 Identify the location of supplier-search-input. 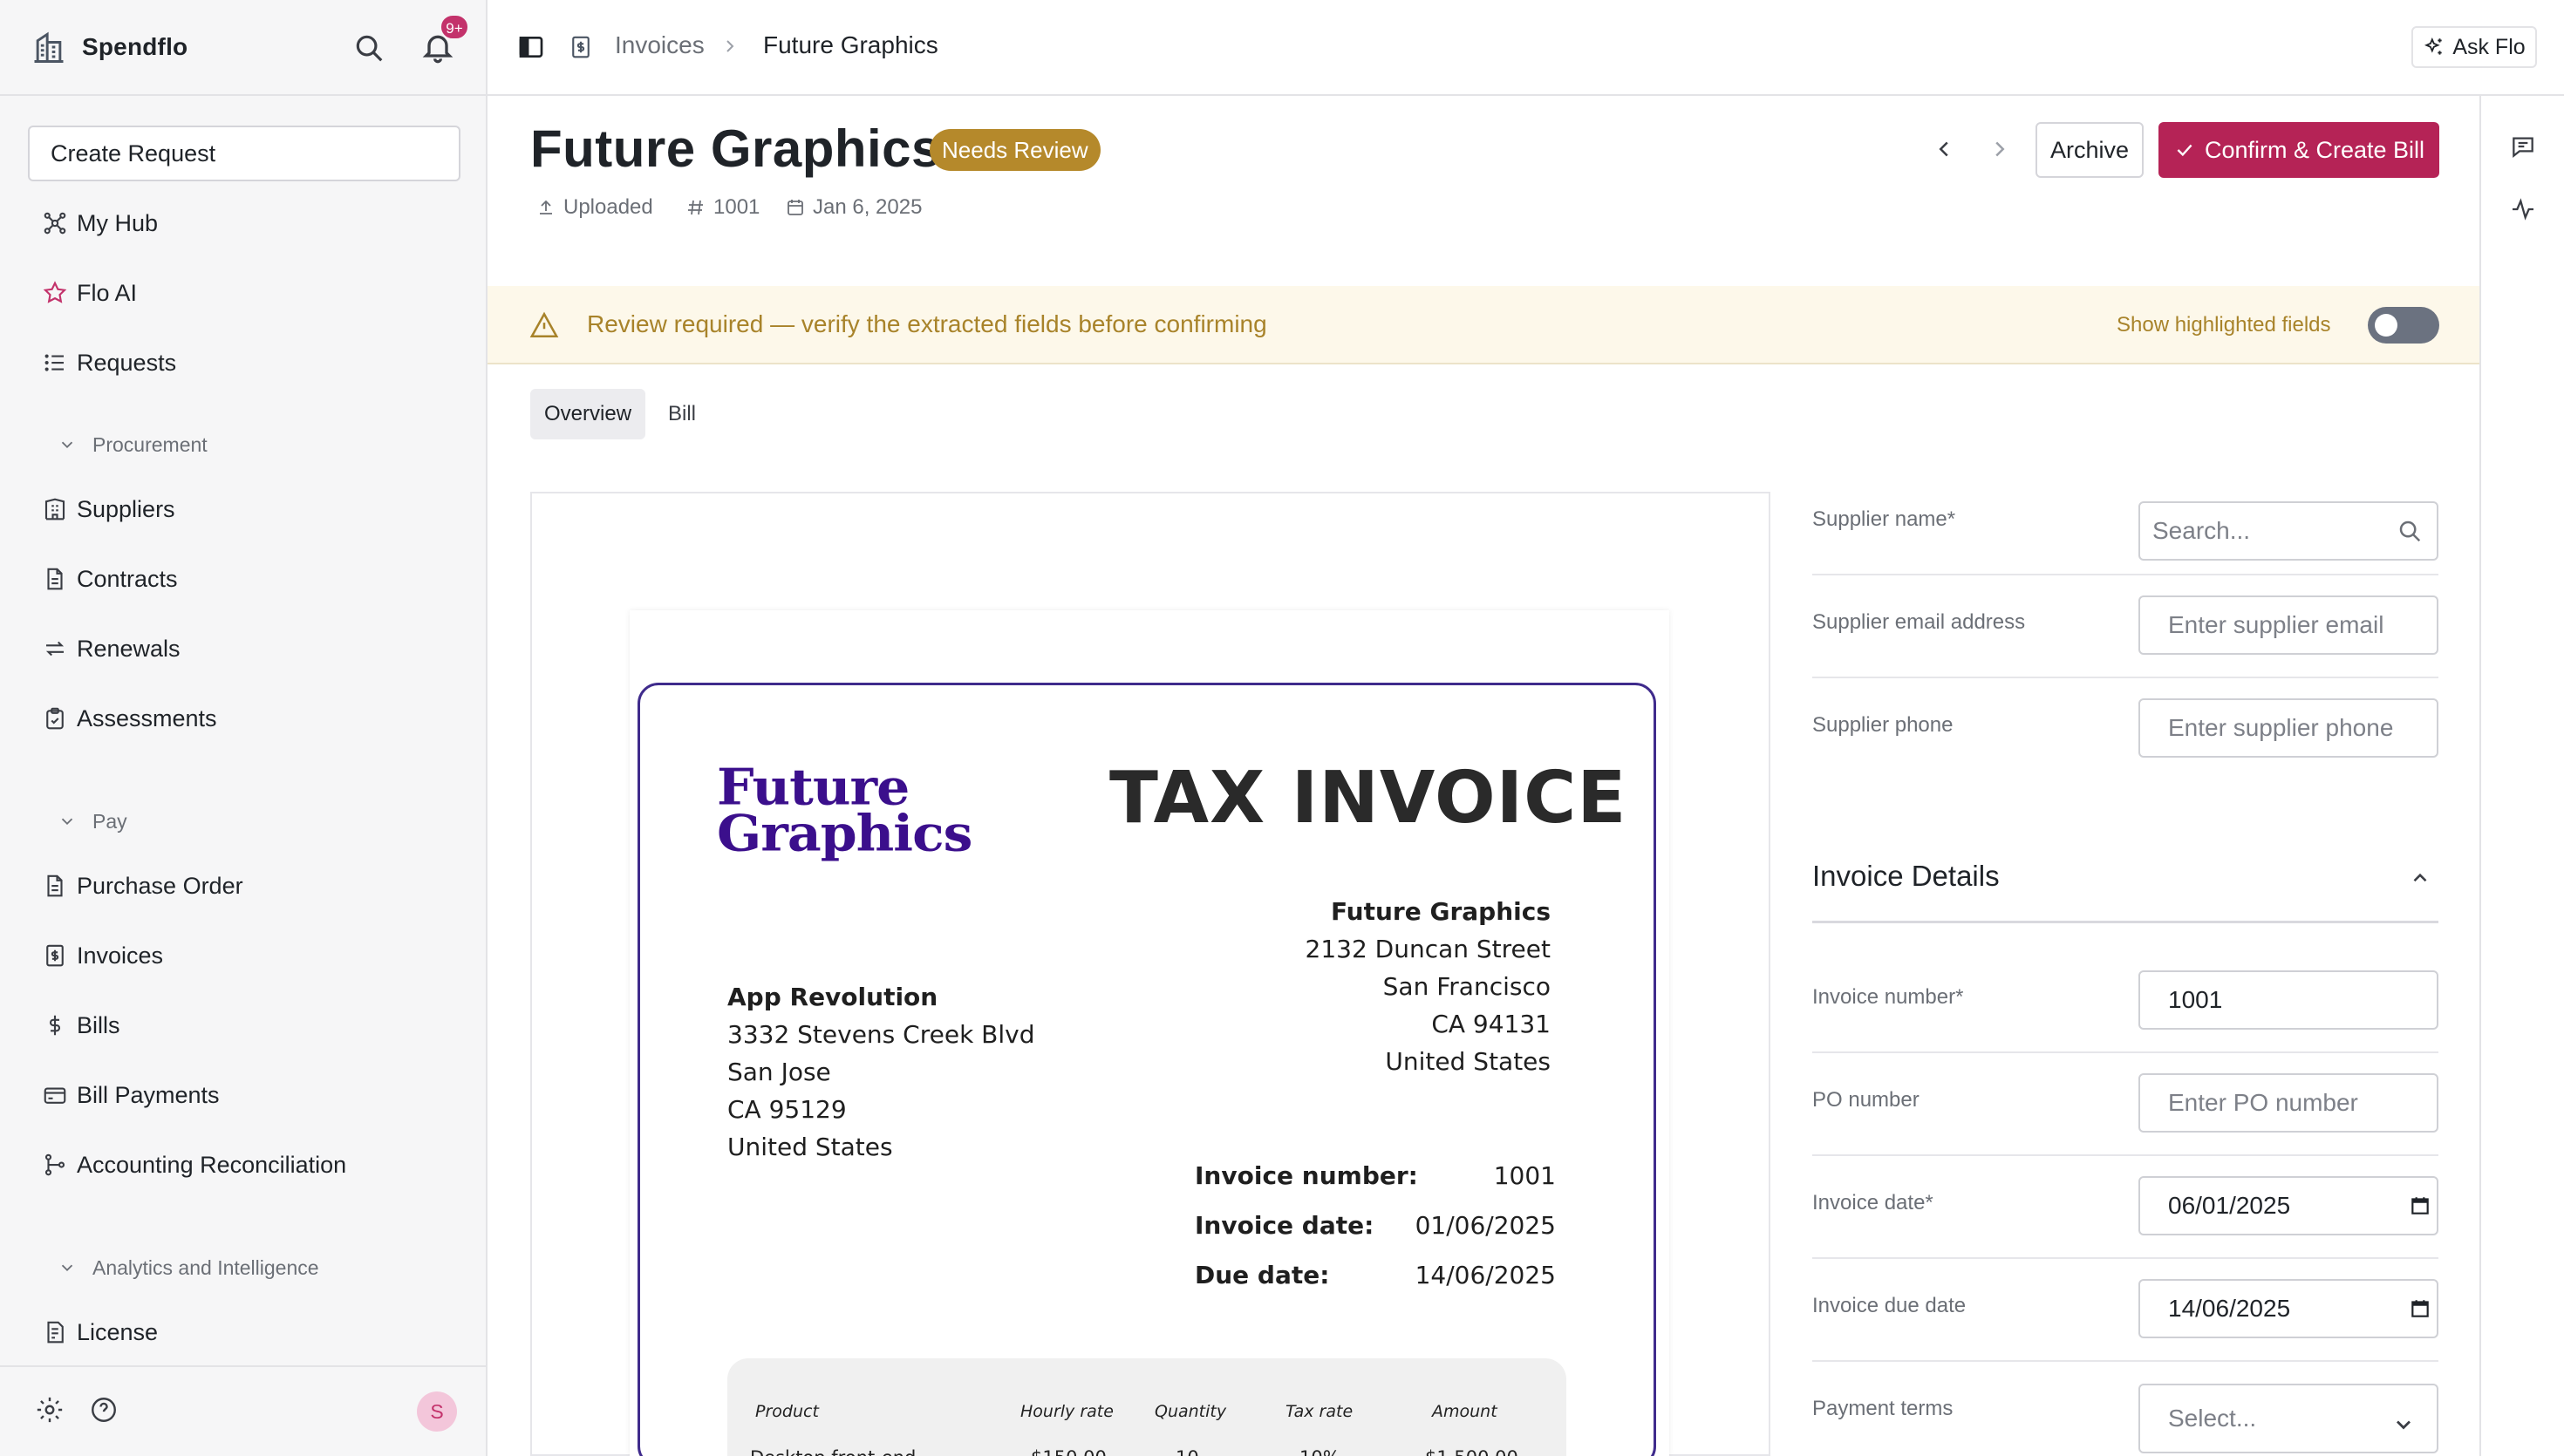
(2288, 531).